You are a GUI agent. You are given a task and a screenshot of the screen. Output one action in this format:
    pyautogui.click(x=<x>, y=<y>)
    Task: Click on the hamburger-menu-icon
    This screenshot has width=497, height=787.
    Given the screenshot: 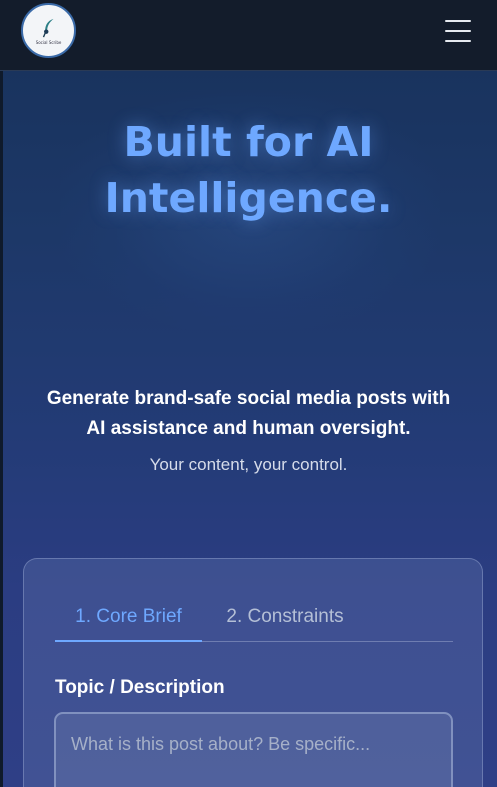 What is the action you would take?
    pyautogui.click(x=458, y=31)
    